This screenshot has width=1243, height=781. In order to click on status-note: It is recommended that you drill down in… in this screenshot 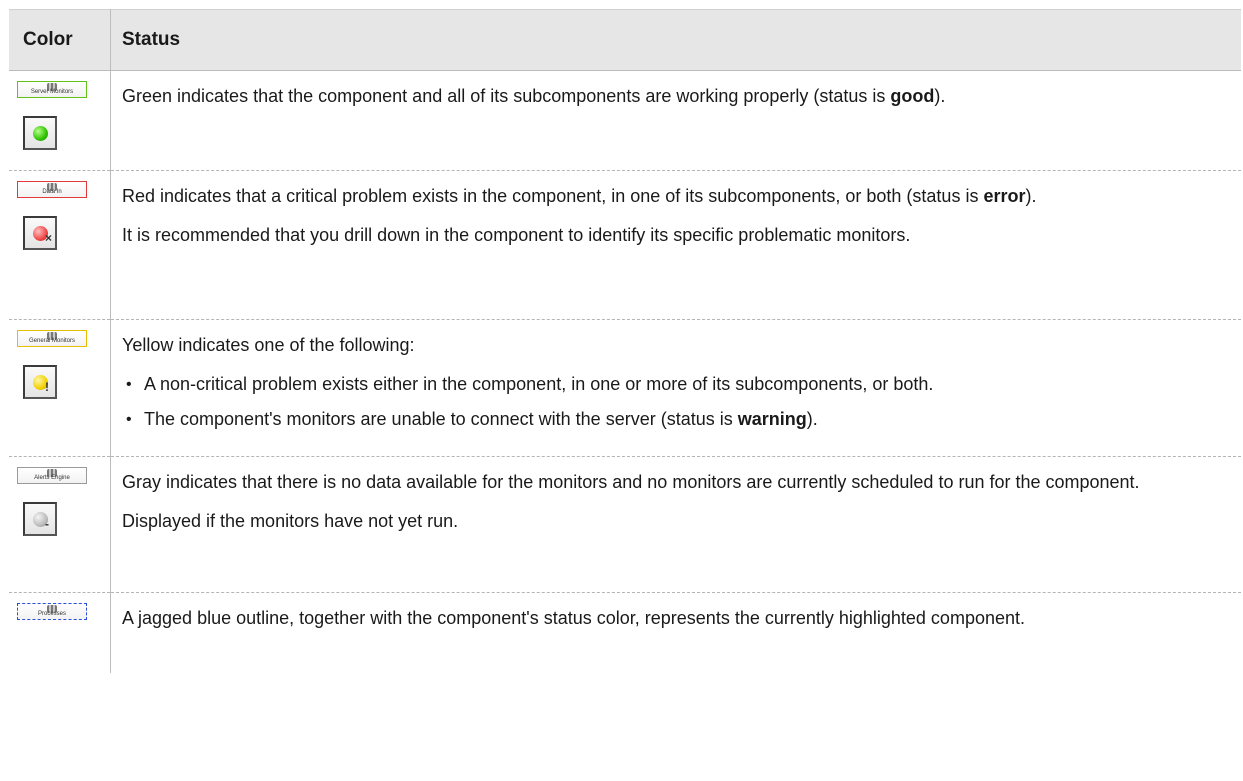, I will do `click(516, 235)`.